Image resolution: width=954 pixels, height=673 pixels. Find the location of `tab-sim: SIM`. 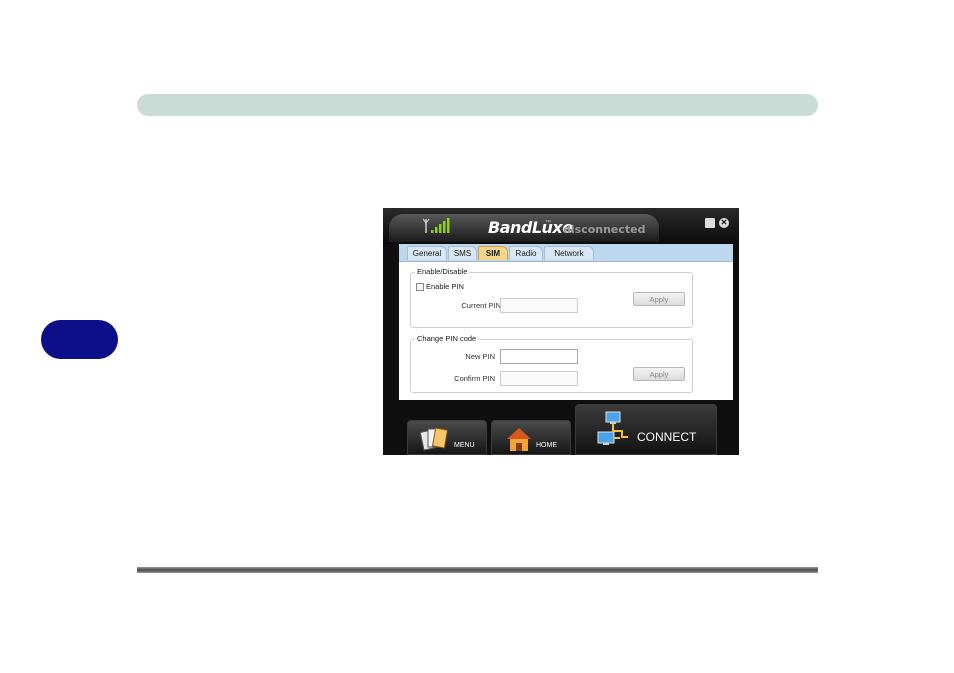

tab-sim: SIM is located at coordinates (493, 253).